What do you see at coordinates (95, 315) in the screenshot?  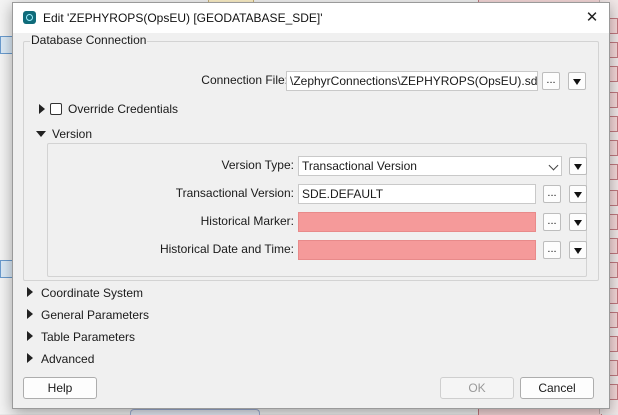 I see `section-general-parameters: General Parameters` at bounding box center [95, 315].